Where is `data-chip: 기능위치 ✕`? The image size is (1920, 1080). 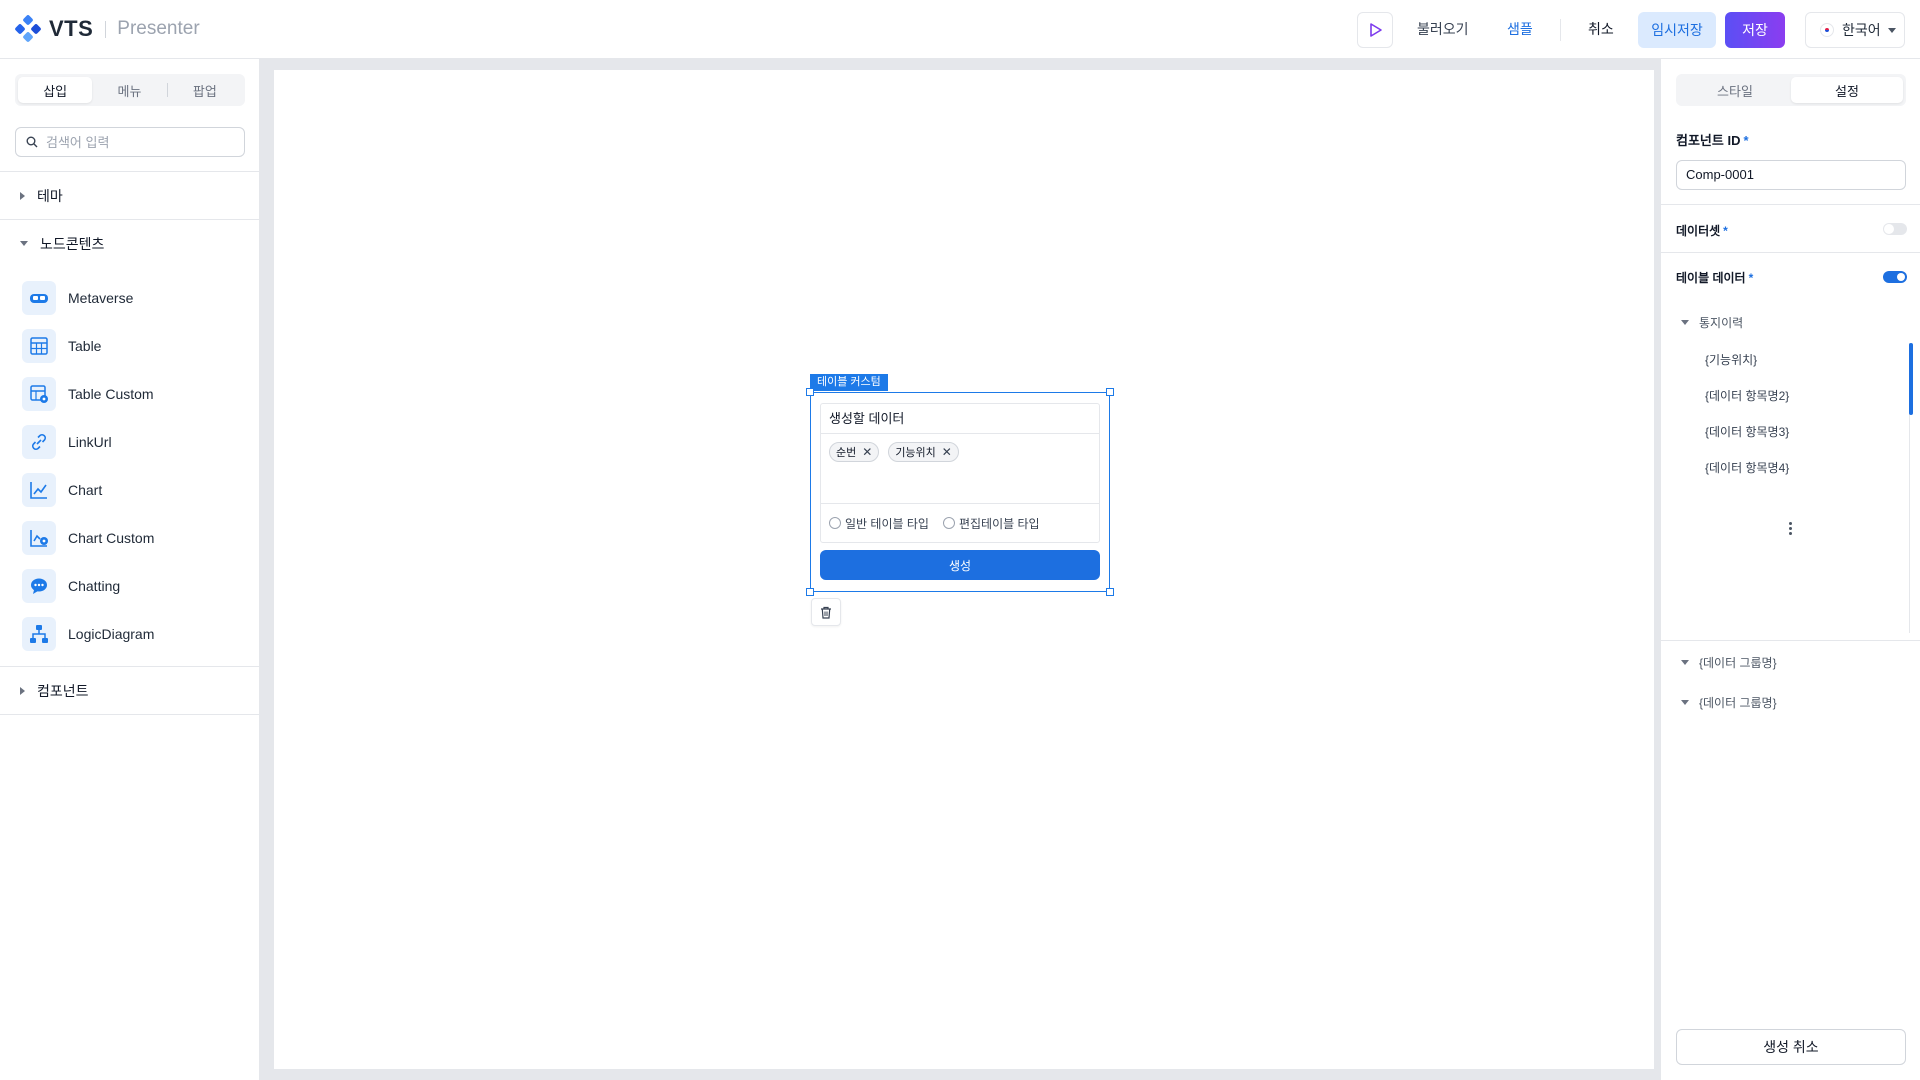
data-chip: 기능위치 ✕ is located at coordinates (923, 452).